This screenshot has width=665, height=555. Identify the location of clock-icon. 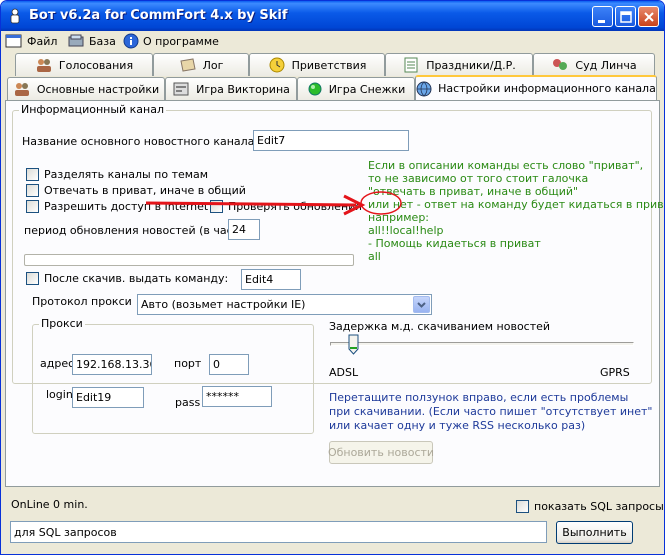
(277, 65).